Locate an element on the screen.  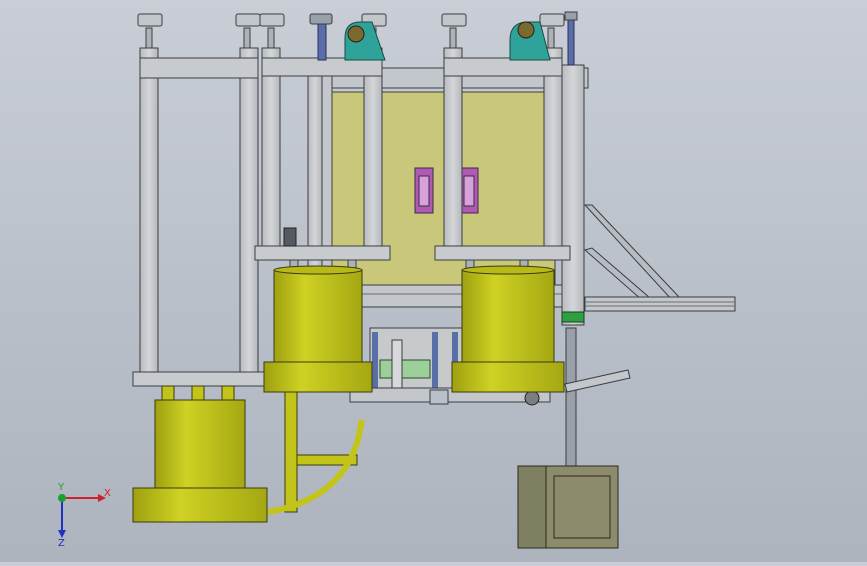
x-axis-label: X is located at coordinates (107, 493).